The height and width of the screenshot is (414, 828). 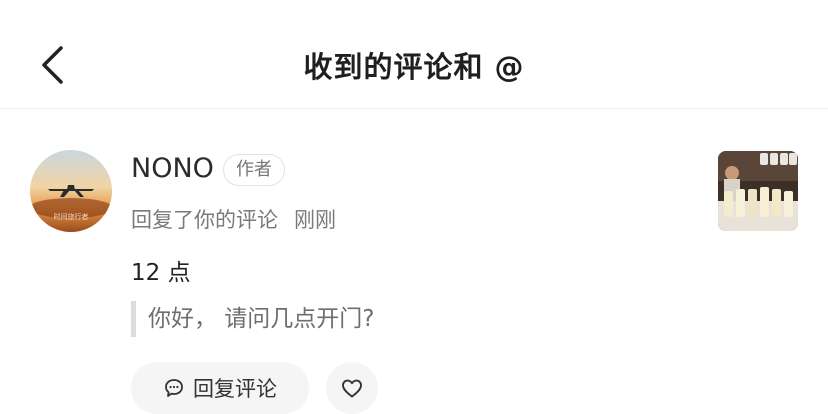 I want to click on quoted-comment: 你好， 请问几点开门?, so click(x=253, y=319).